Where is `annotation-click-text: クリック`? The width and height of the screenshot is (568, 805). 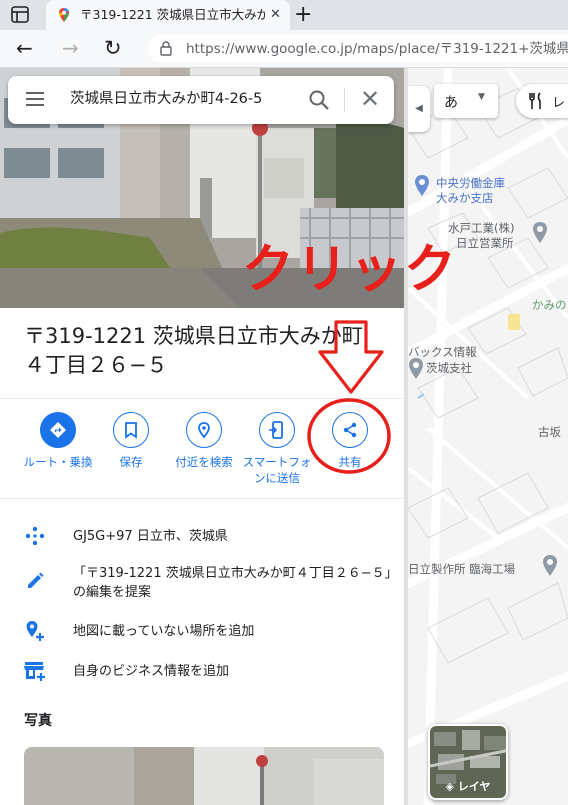
annotation-click-text: クリック is located at coordinates (350, 270).